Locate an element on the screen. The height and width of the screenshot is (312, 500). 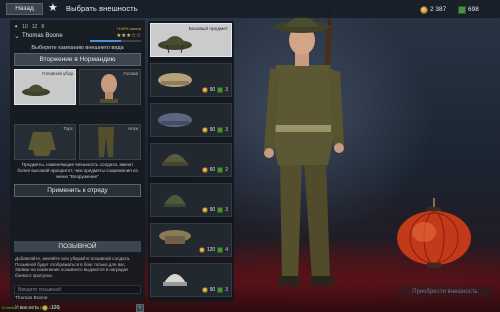
price-row: 60 2 is located at coordinates (214, 169).